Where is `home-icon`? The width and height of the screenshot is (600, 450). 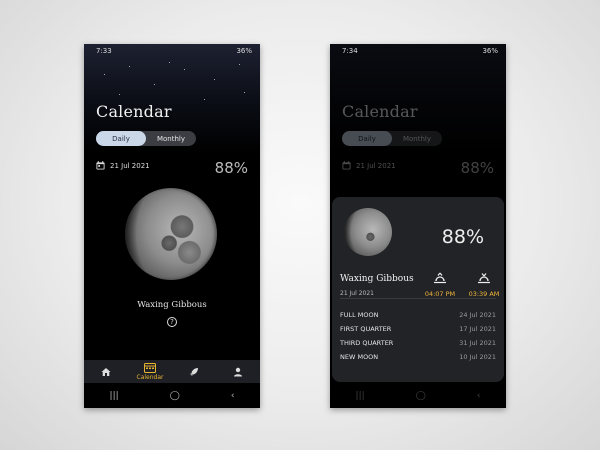 home-icon is located at coordinates (106, 371).